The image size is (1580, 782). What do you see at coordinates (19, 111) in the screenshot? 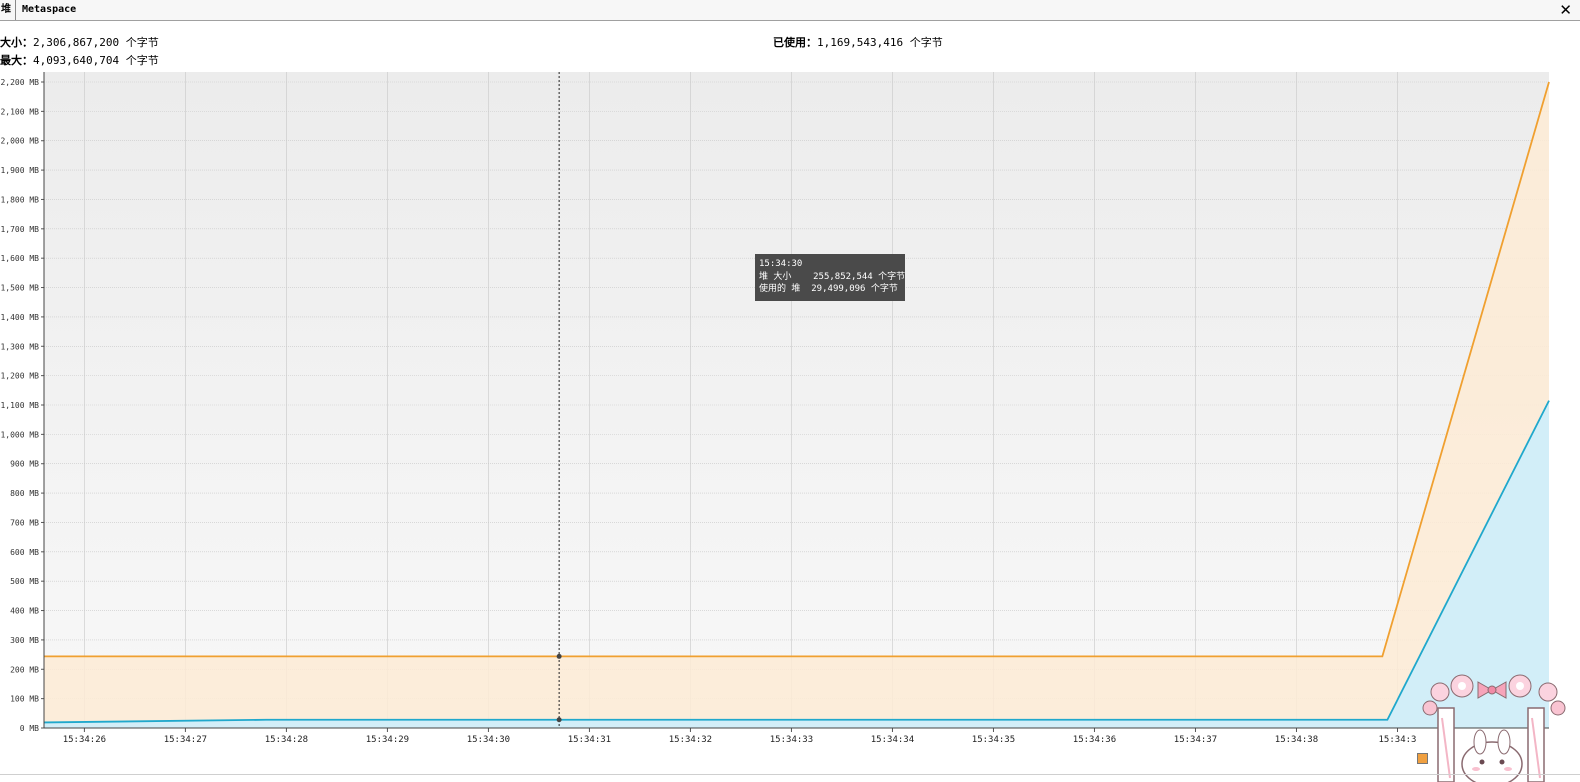
I see `y-tick-label: 2,100 MB` at bounding box center [19, 111].